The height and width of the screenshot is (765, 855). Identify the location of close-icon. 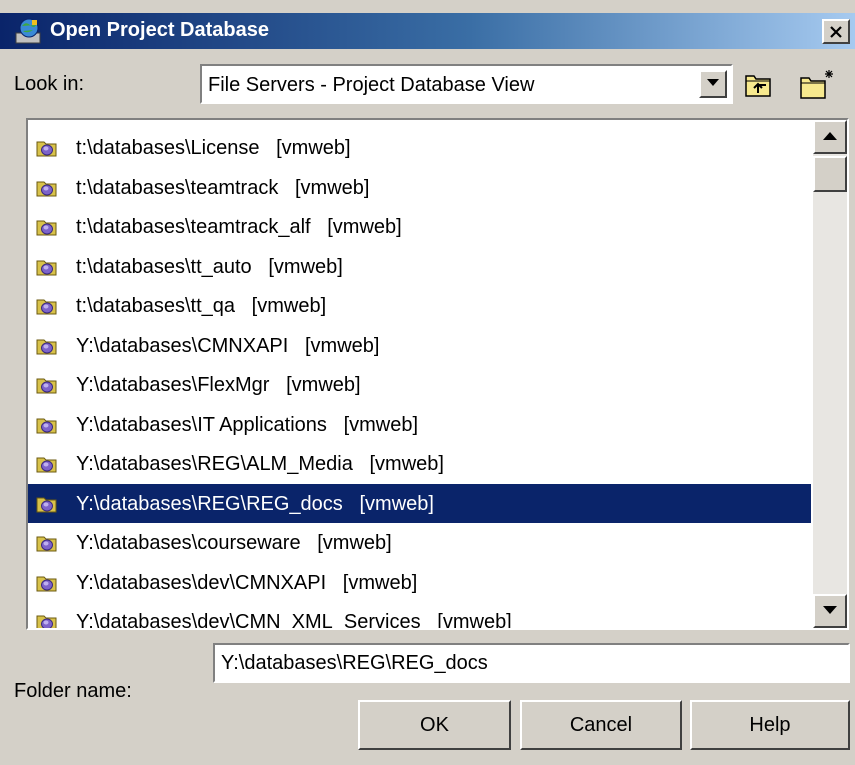
(836, 32).